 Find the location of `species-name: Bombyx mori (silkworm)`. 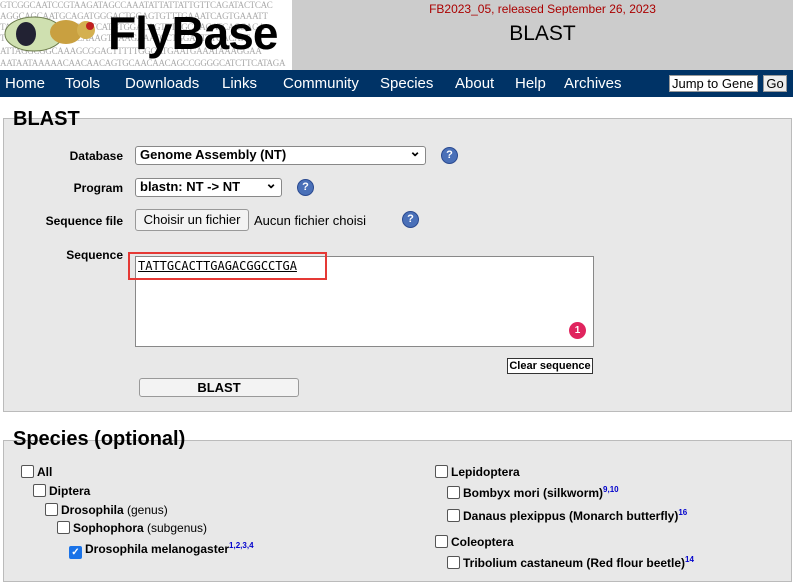

species-name: Bombyx mori (silkworm) is located at coordinates (533, 493).